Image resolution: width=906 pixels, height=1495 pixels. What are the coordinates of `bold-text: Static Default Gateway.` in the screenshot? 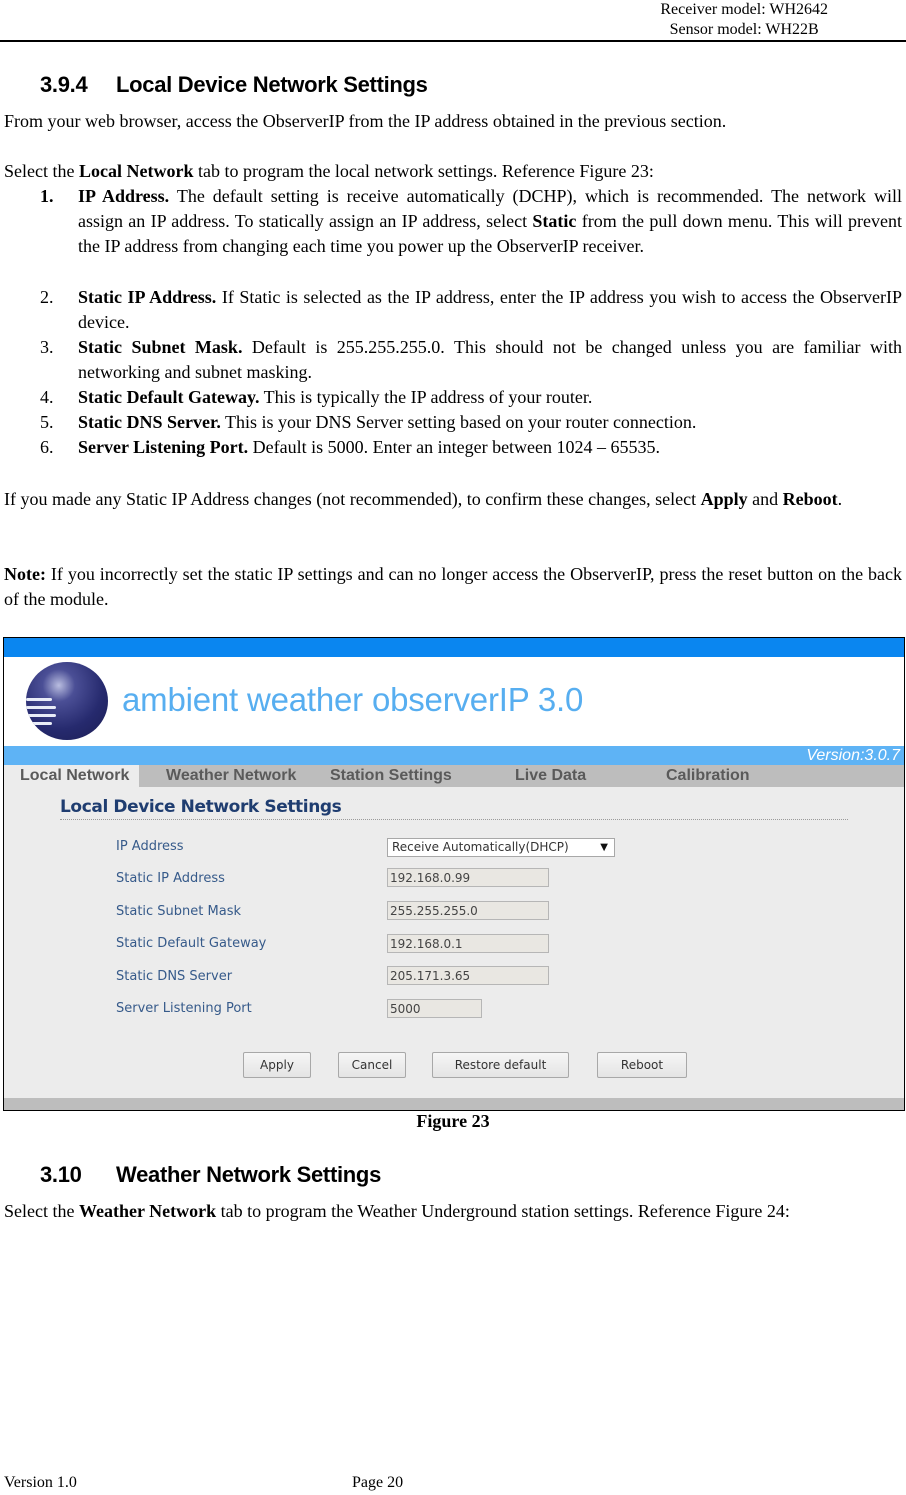 It's located at (169, 397).